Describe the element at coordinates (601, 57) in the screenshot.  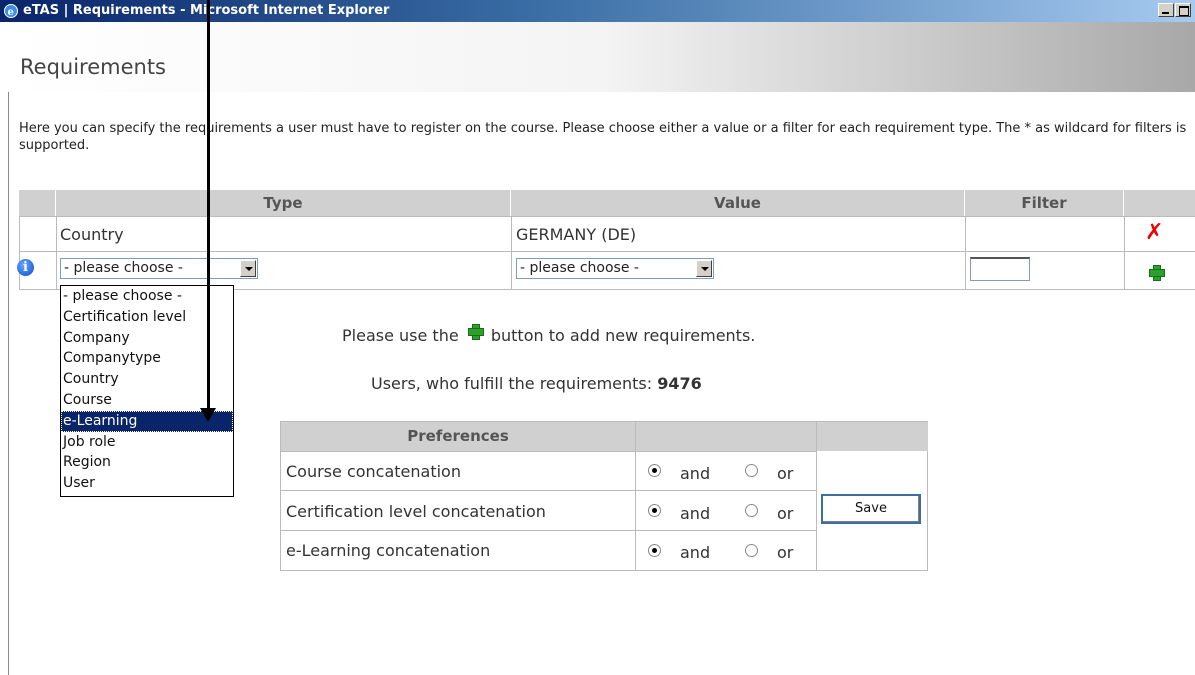
I see `page-header: Requirements` at that location.